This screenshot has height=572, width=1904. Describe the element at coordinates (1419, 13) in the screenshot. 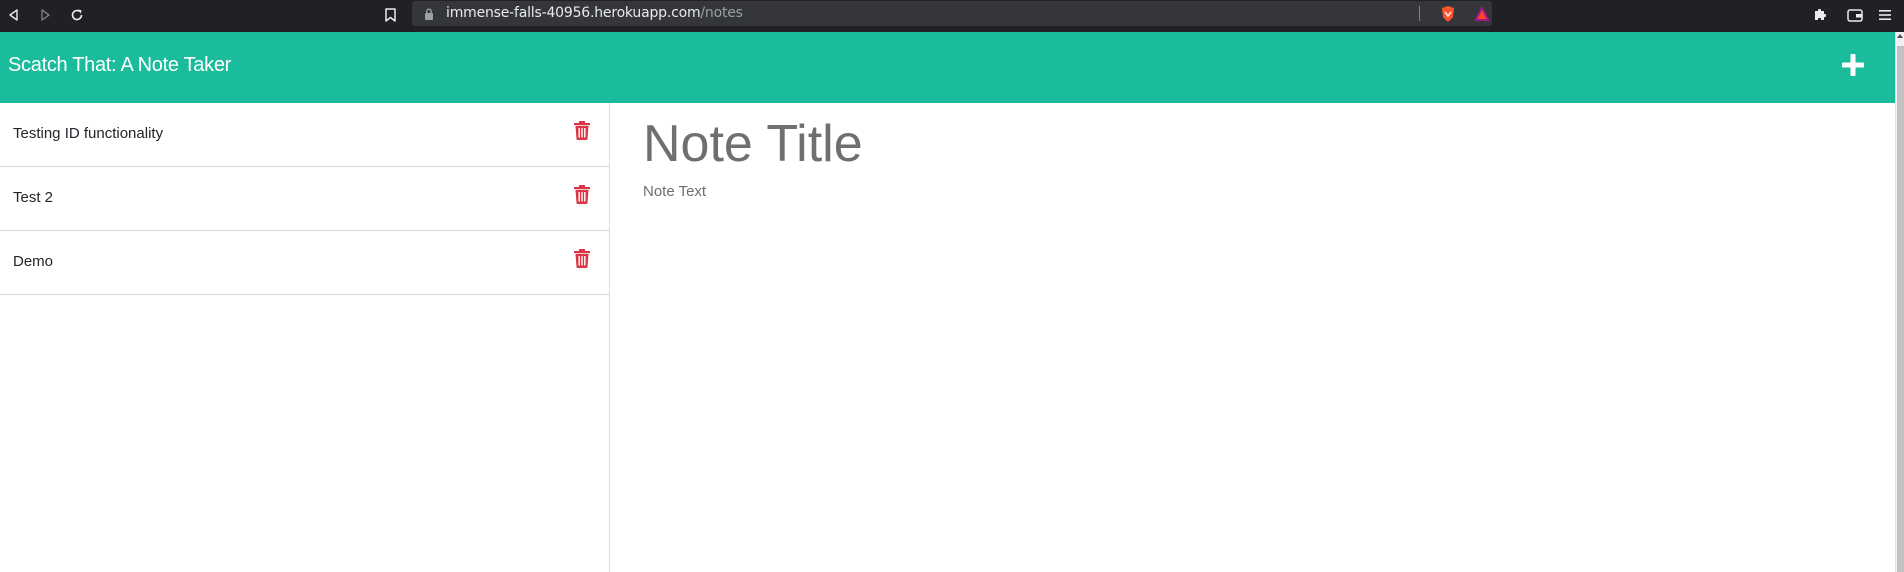

I see `address-divider` at that location.